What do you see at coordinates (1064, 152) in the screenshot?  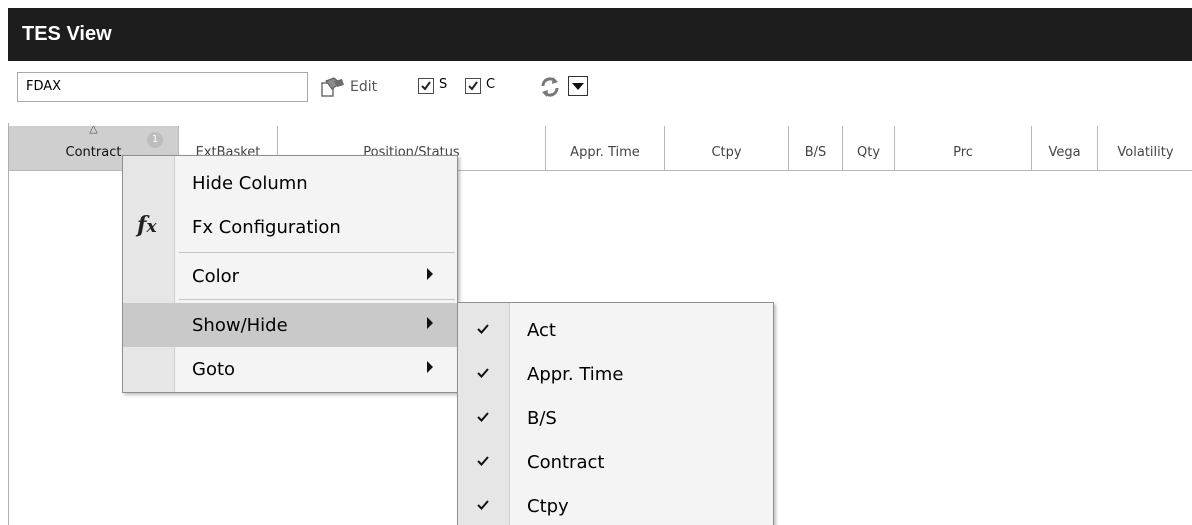 I see `column-label: Vega` at bounding box center [1064, 152].